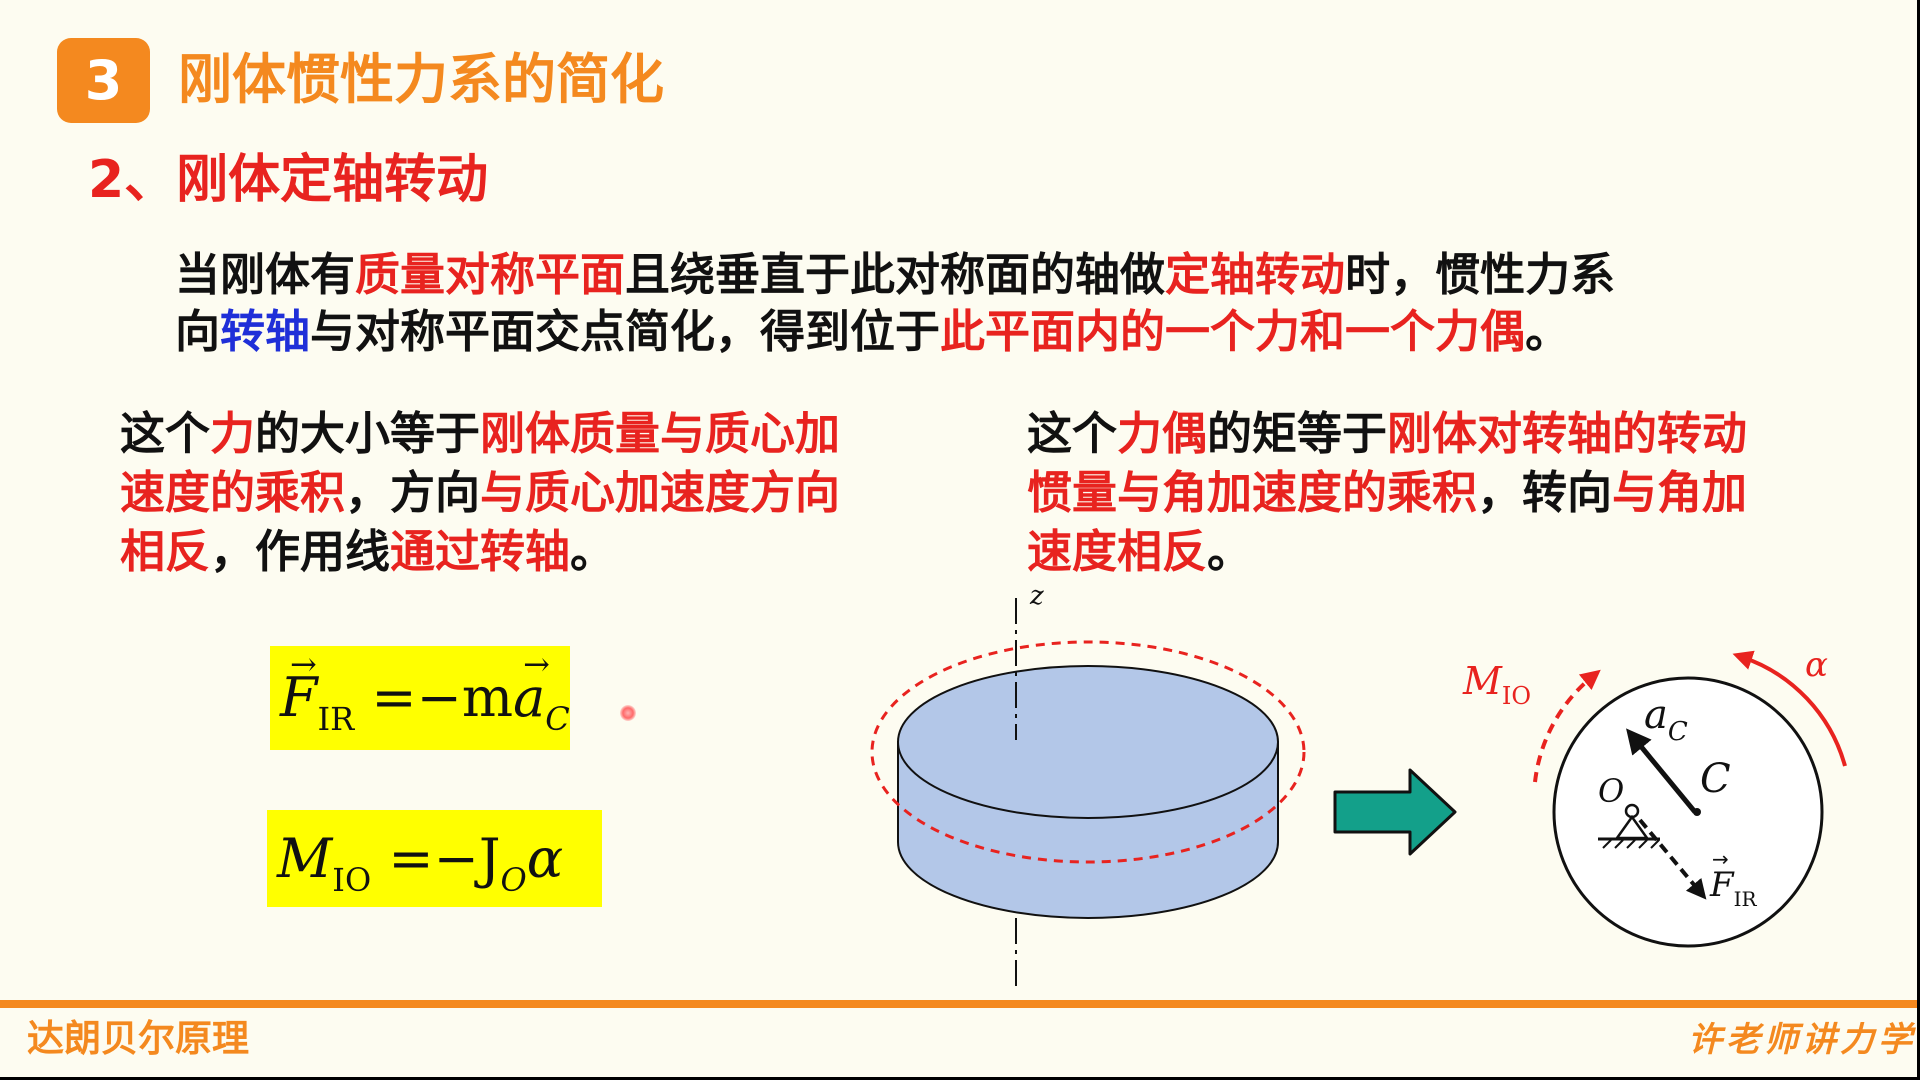 The width and height of the screenshot is (1920, 1080). Describe the element at coordinates (1088, 792) in the screenshot. I see `rigid-disk` at that location.